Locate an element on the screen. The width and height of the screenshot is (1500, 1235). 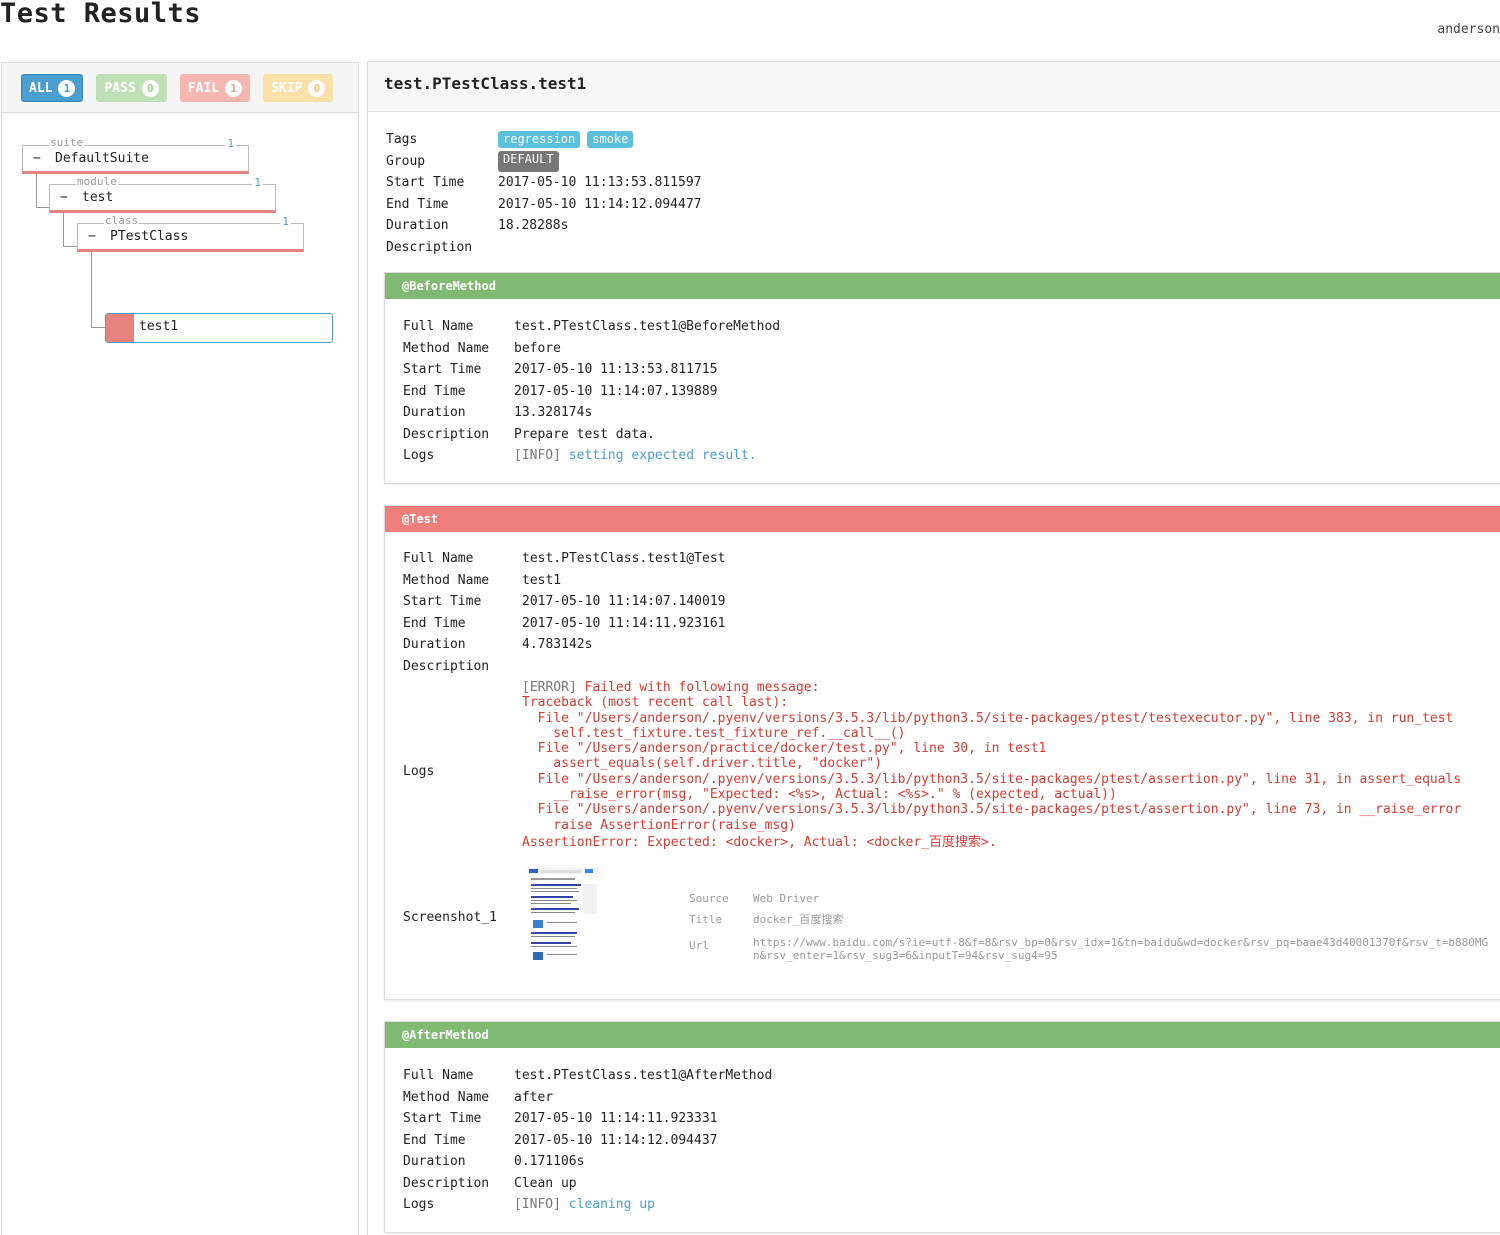
group-badge: DEFAULT is located at coordinates (528, 161).